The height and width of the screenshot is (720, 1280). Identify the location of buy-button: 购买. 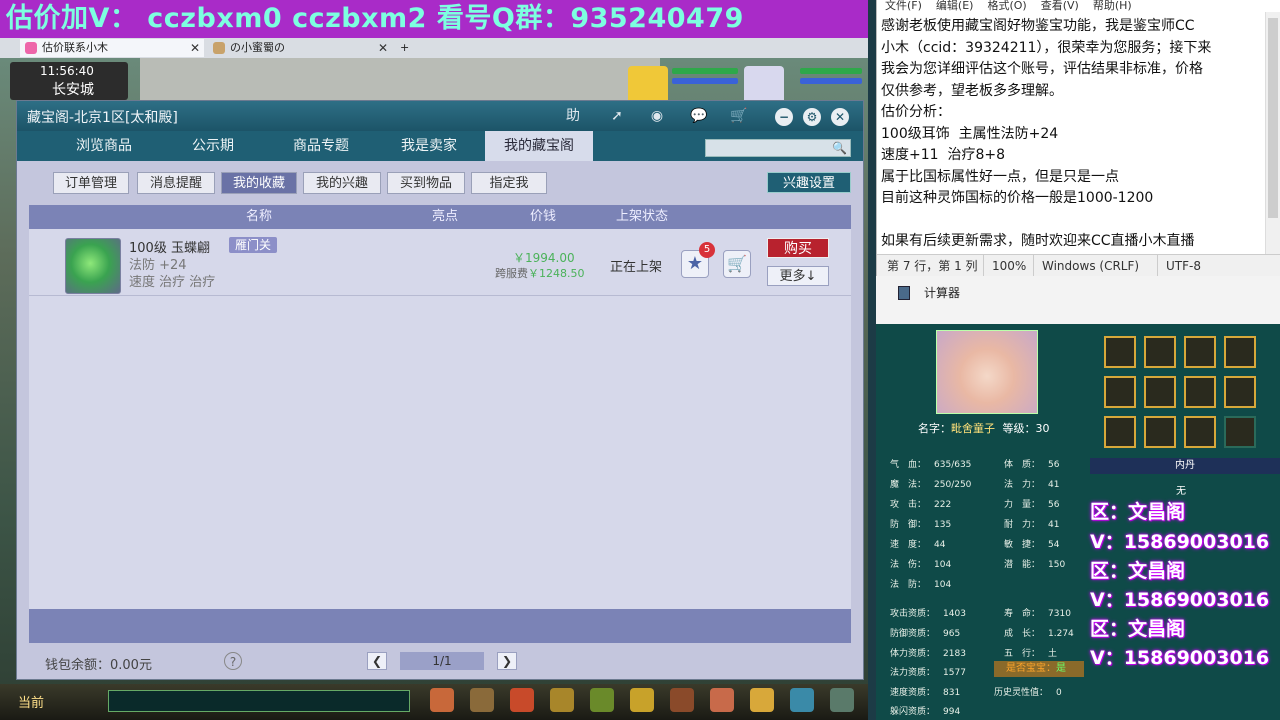
(798, 248).